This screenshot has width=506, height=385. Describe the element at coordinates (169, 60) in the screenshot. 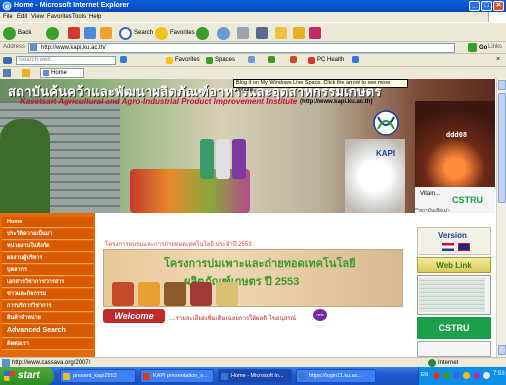

I see `star-icon` at that location.